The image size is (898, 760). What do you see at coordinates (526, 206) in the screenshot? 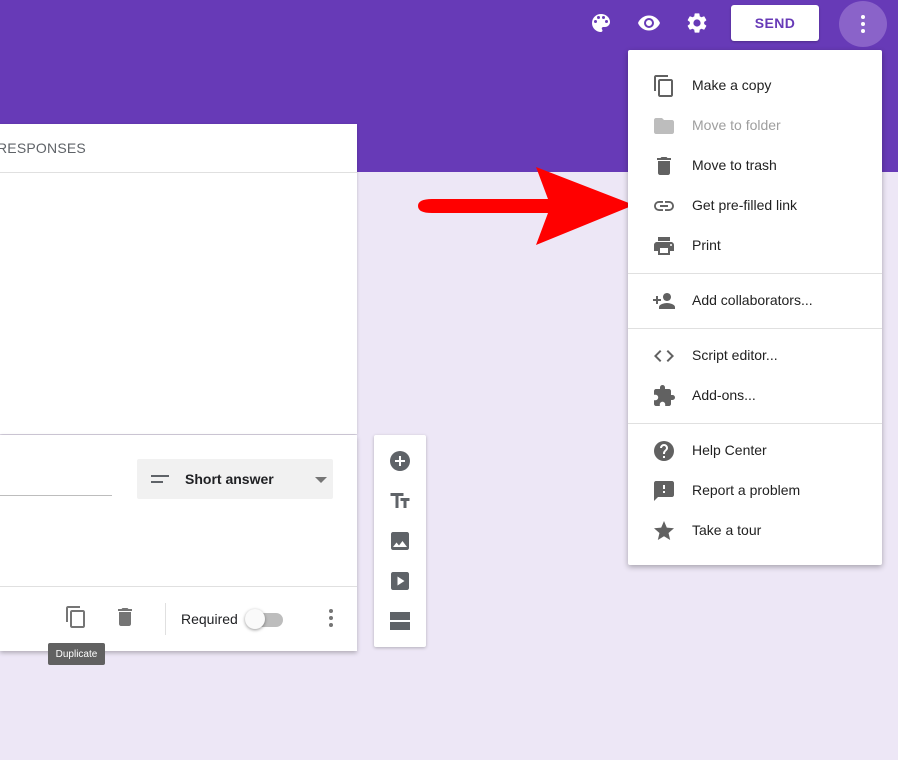
I see `red-arrow-annotation` at bounding box center [526, 206].